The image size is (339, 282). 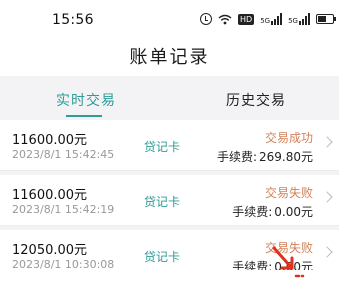 I want to click on battery-icon, so click(x=325, y=19).